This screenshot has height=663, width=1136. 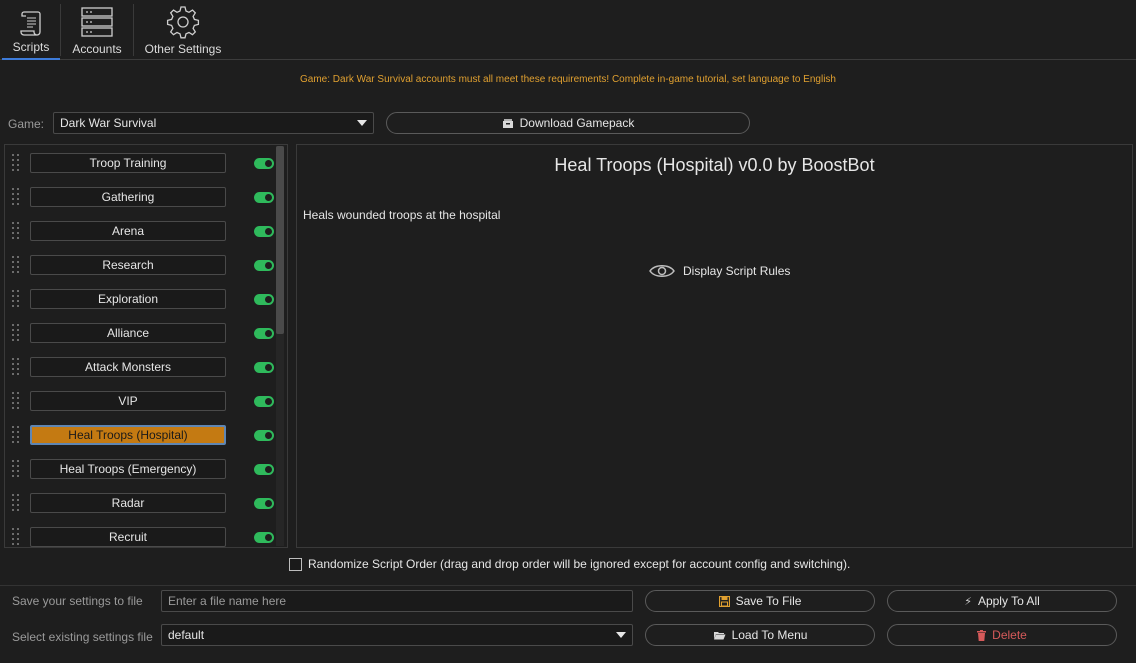 I want to click on script-button: Alliance, so click(x=128, y=333).